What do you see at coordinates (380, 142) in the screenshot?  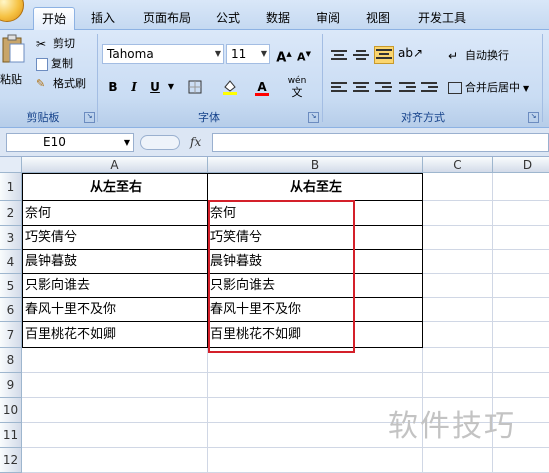 I see `formula-input` at bounding box center [380, 142].